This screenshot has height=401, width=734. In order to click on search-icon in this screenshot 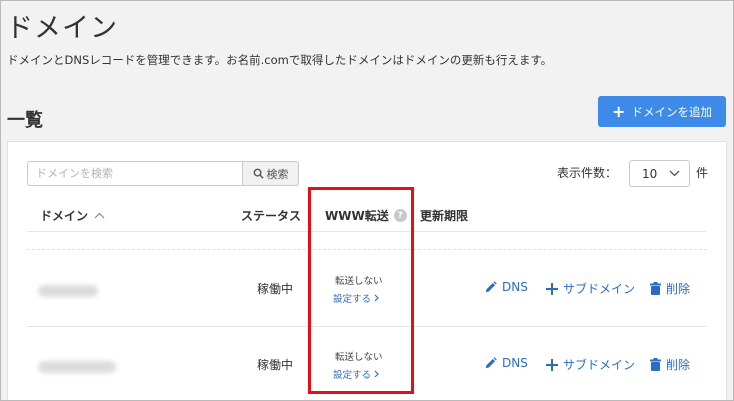, I will do `click(258, 173)`.